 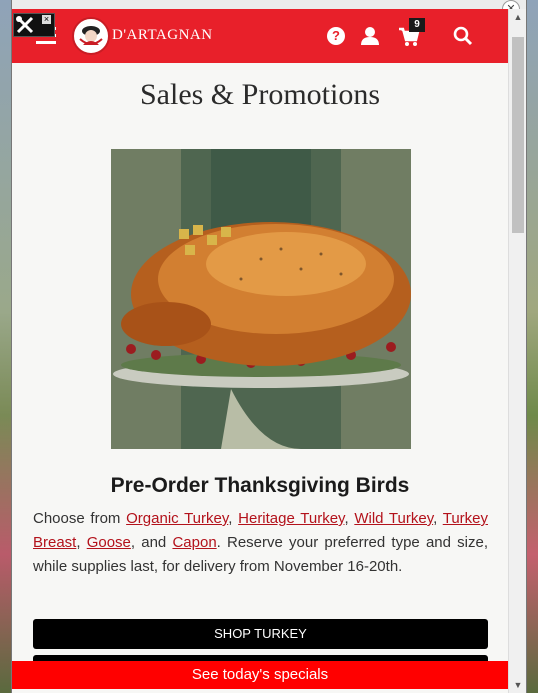 I want to click on link-organic-turkey: Organic Turkey, so click(x=177, y=518).